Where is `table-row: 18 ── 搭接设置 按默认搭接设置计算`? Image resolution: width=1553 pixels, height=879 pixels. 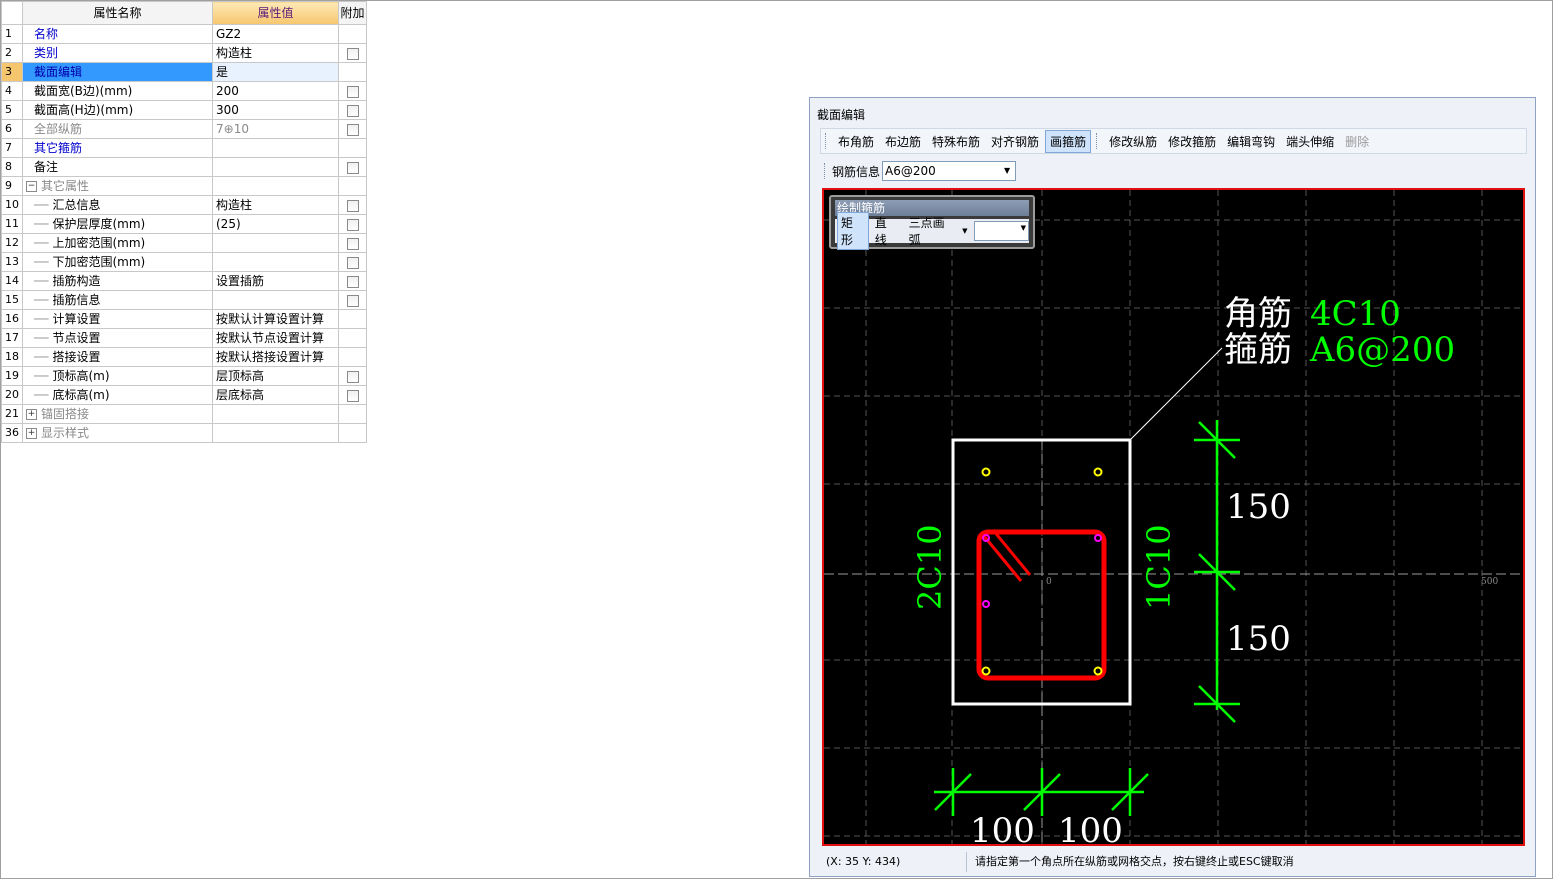
table-row: 18 ── 搭接设置 按默认搭接设置计算 is located at coordinates (184, 357).